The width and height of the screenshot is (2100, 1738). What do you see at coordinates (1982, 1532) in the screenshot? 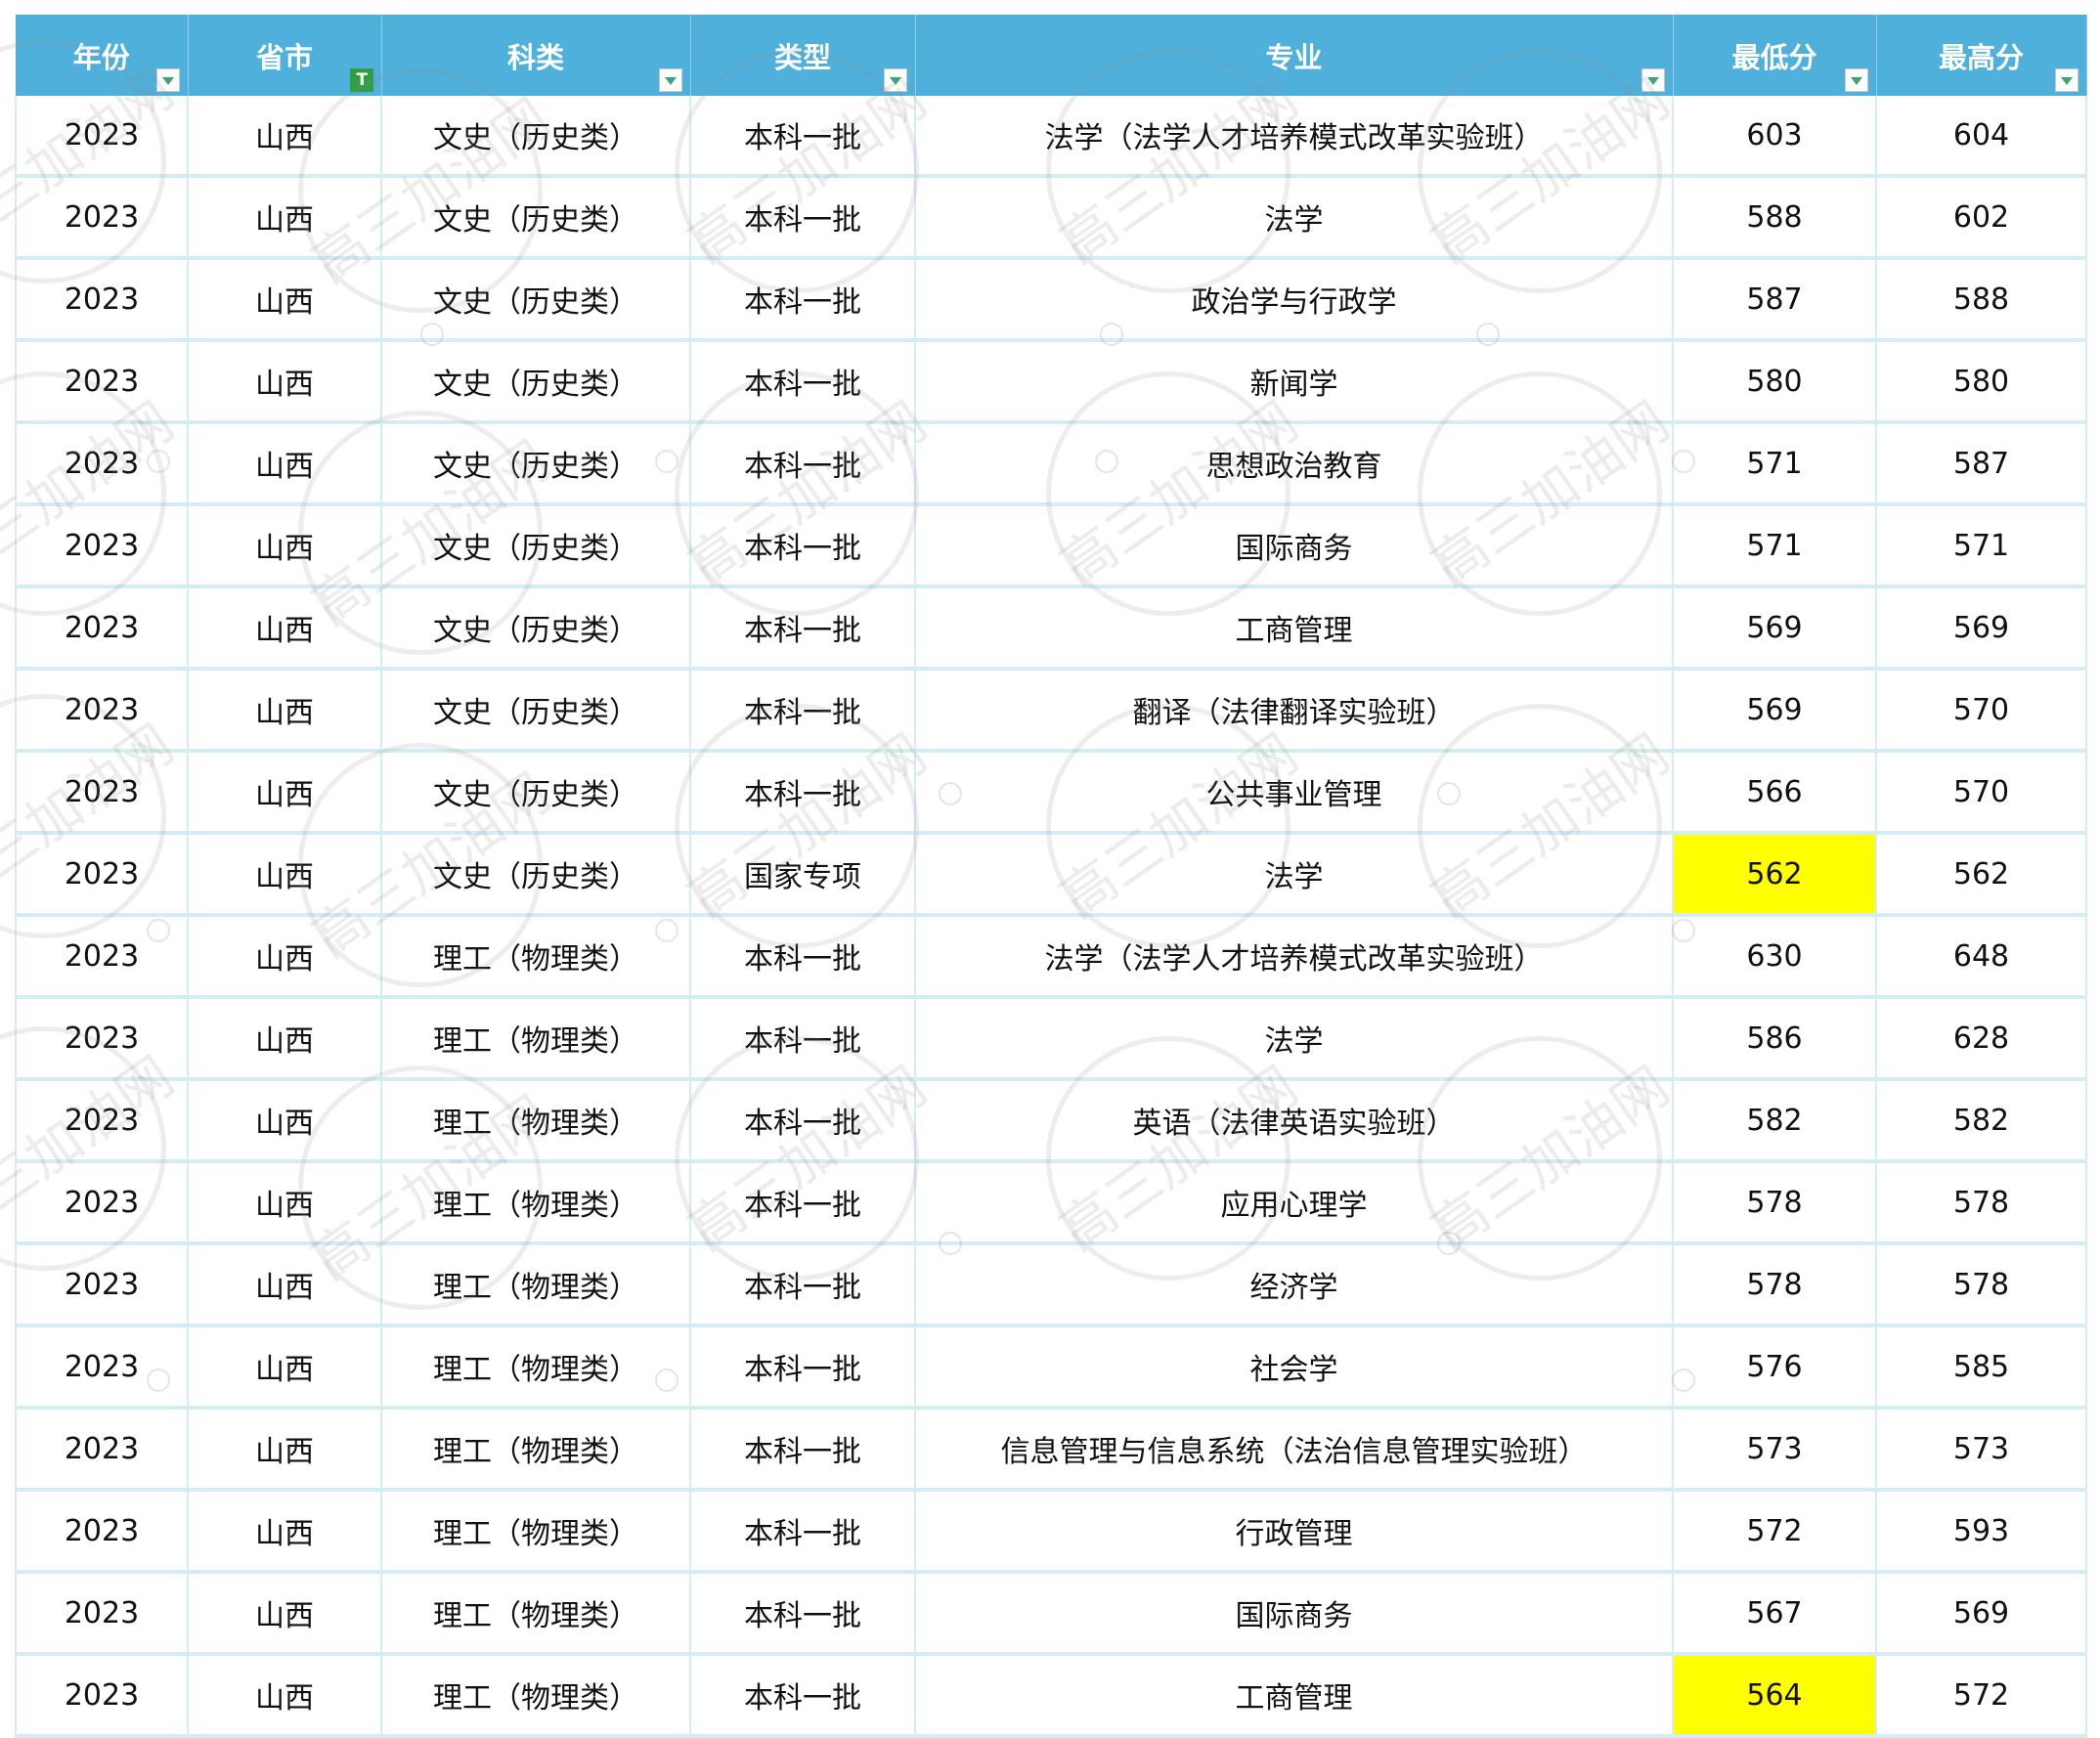
I see `max-score-cell: 593` at bounding box center [1982, 1532].